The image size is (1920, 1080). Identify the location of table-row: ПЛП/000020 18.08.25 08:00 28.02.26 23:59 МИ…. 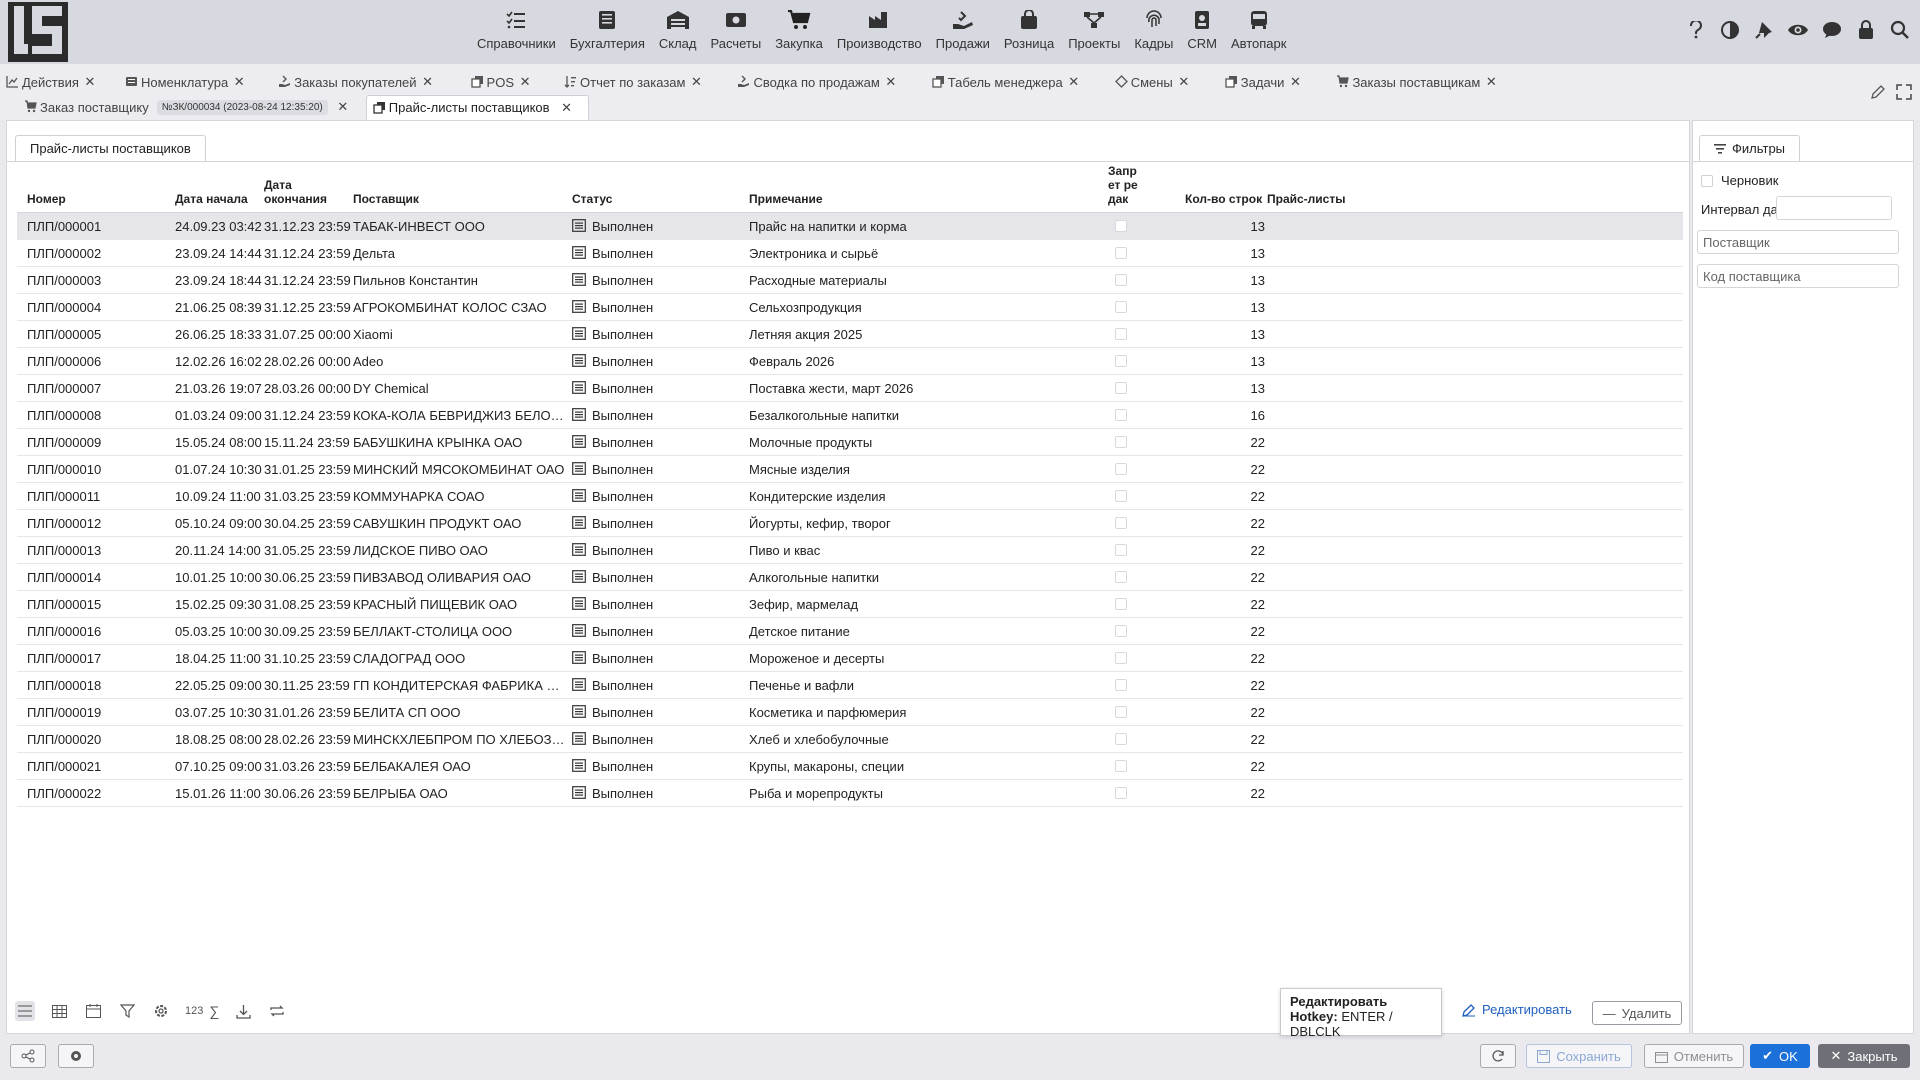
(850, 739).